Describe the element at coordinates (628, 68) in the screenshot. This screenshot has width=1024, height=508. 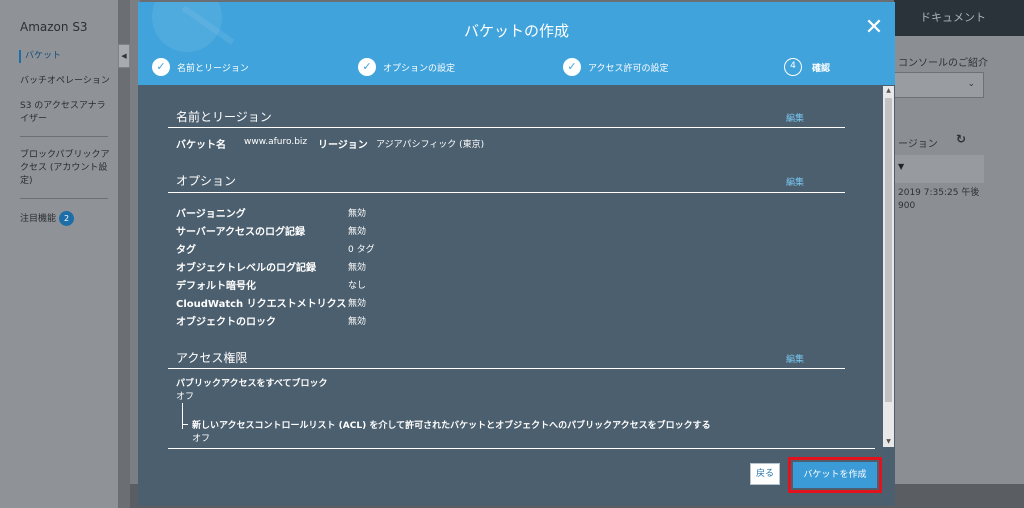
I see `step-label: アクセス許可の設定` at that location.